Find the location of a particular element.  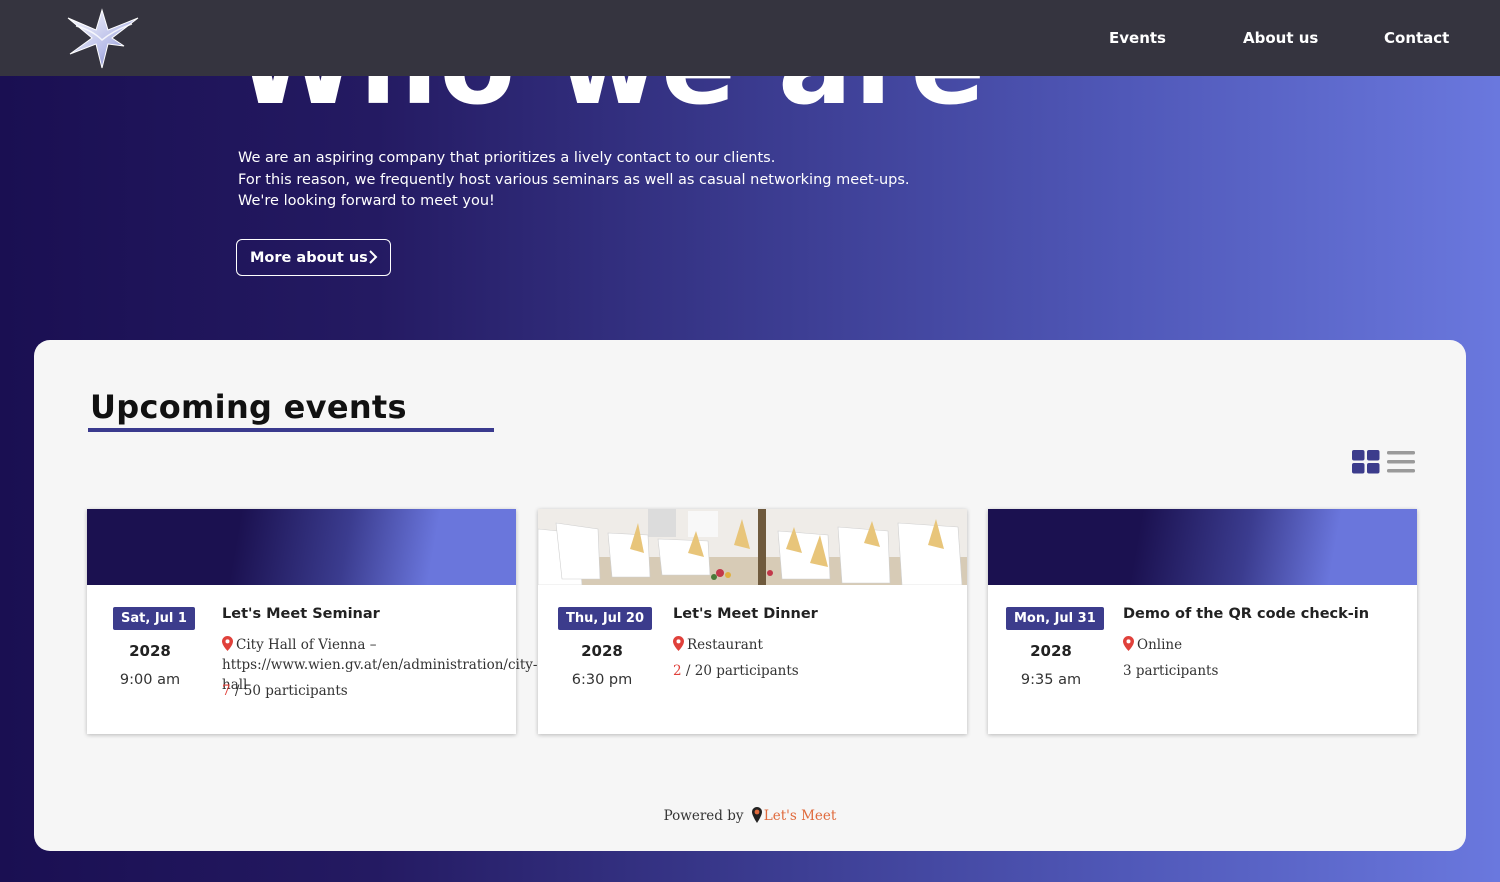

event-photo is located at coordinates (752, 547).